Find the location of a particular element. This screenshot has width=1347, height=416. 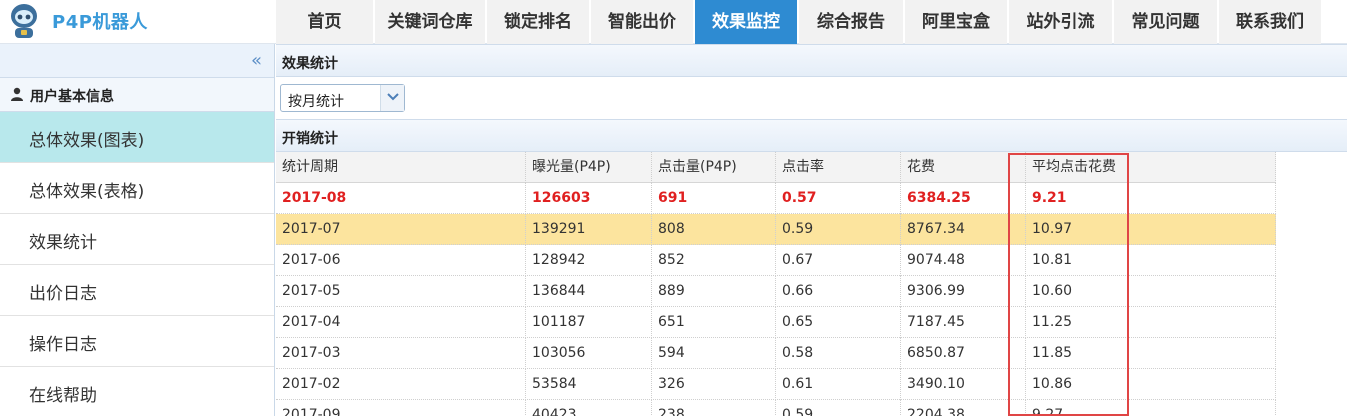

sidebar-item-5: 在线帮助 is located at coordinates (137, 391).